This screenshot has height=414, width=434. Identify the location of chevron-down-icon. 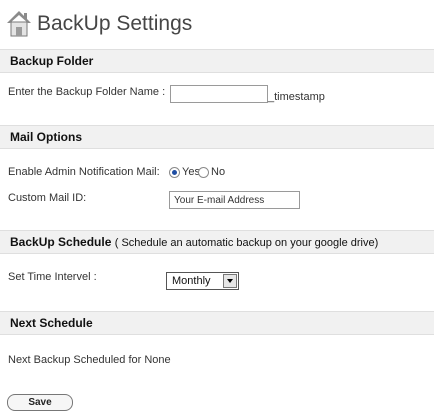
(230, 281).